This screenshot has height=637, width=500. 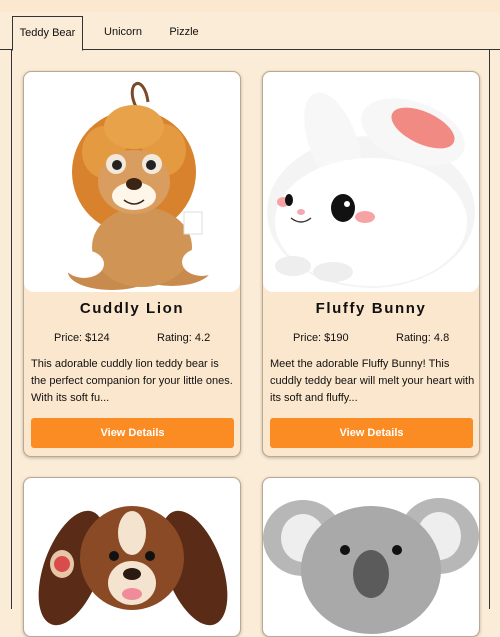 I want to click on tab-teddy-bear: Teddy Bear, so click(x=47, y=33).